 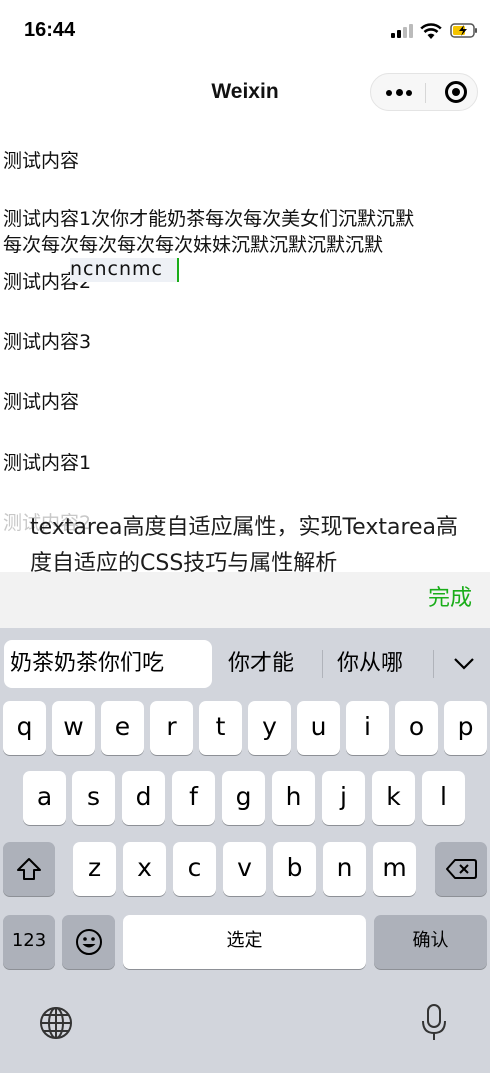 What do you see at coordinates (143, 798) in the screenshot?
I see `key-d: d` at bounding box center [143, 798].